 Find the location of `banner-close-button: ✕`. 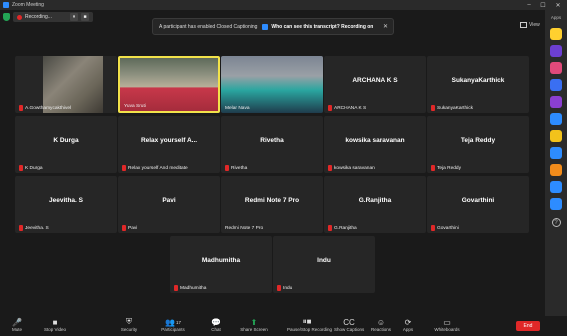

banner-close-button: ✕ is located at coordinates (385, 26).